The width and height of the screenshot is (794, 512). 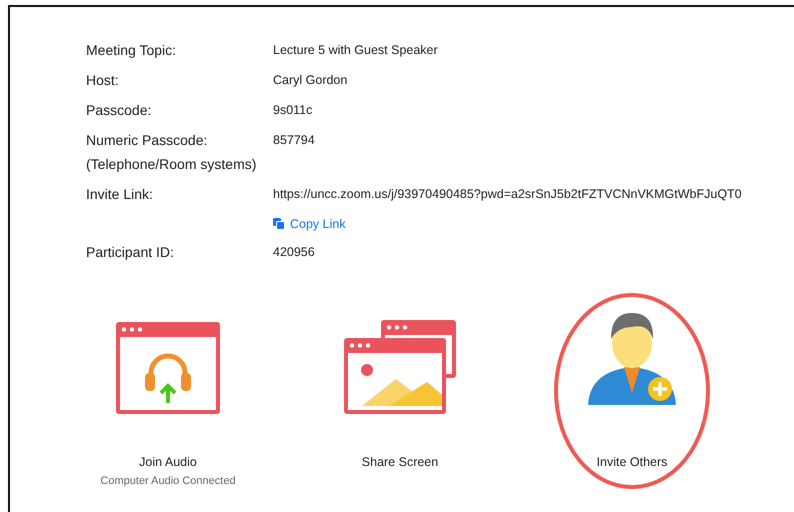 I want to click on field-value: 420956, so click(x=294, y=252).